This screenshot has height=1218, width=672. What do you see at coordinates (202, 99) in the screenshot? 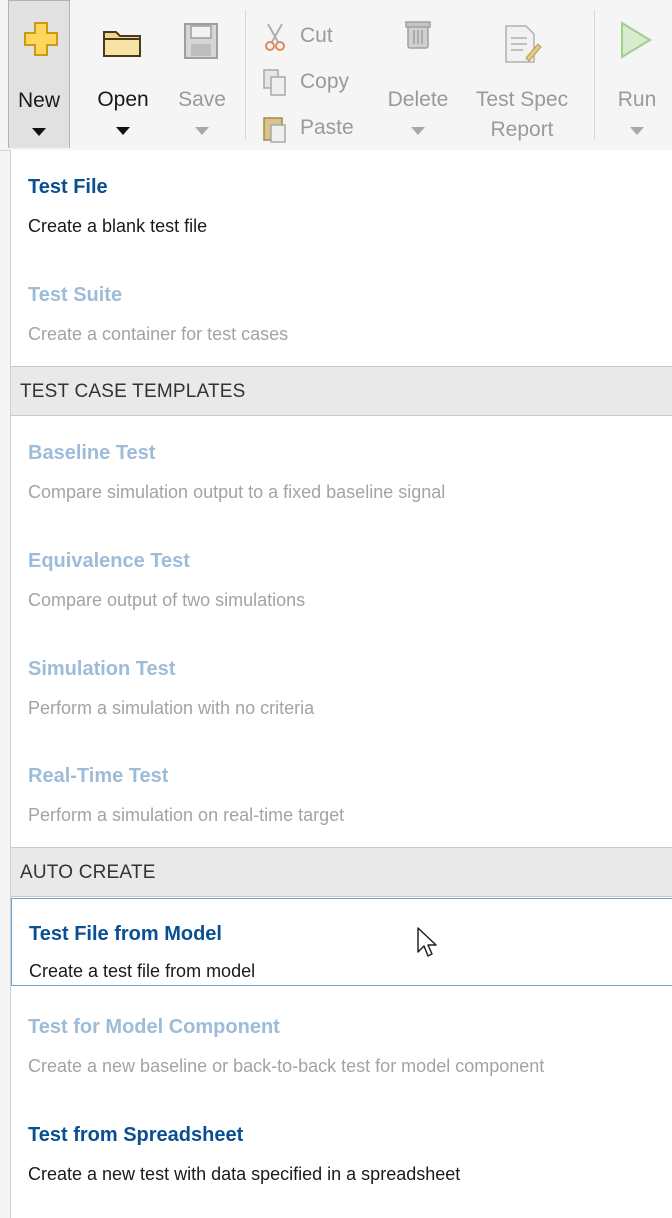
I see `save-label: Save` at bounding box center [202, 99].